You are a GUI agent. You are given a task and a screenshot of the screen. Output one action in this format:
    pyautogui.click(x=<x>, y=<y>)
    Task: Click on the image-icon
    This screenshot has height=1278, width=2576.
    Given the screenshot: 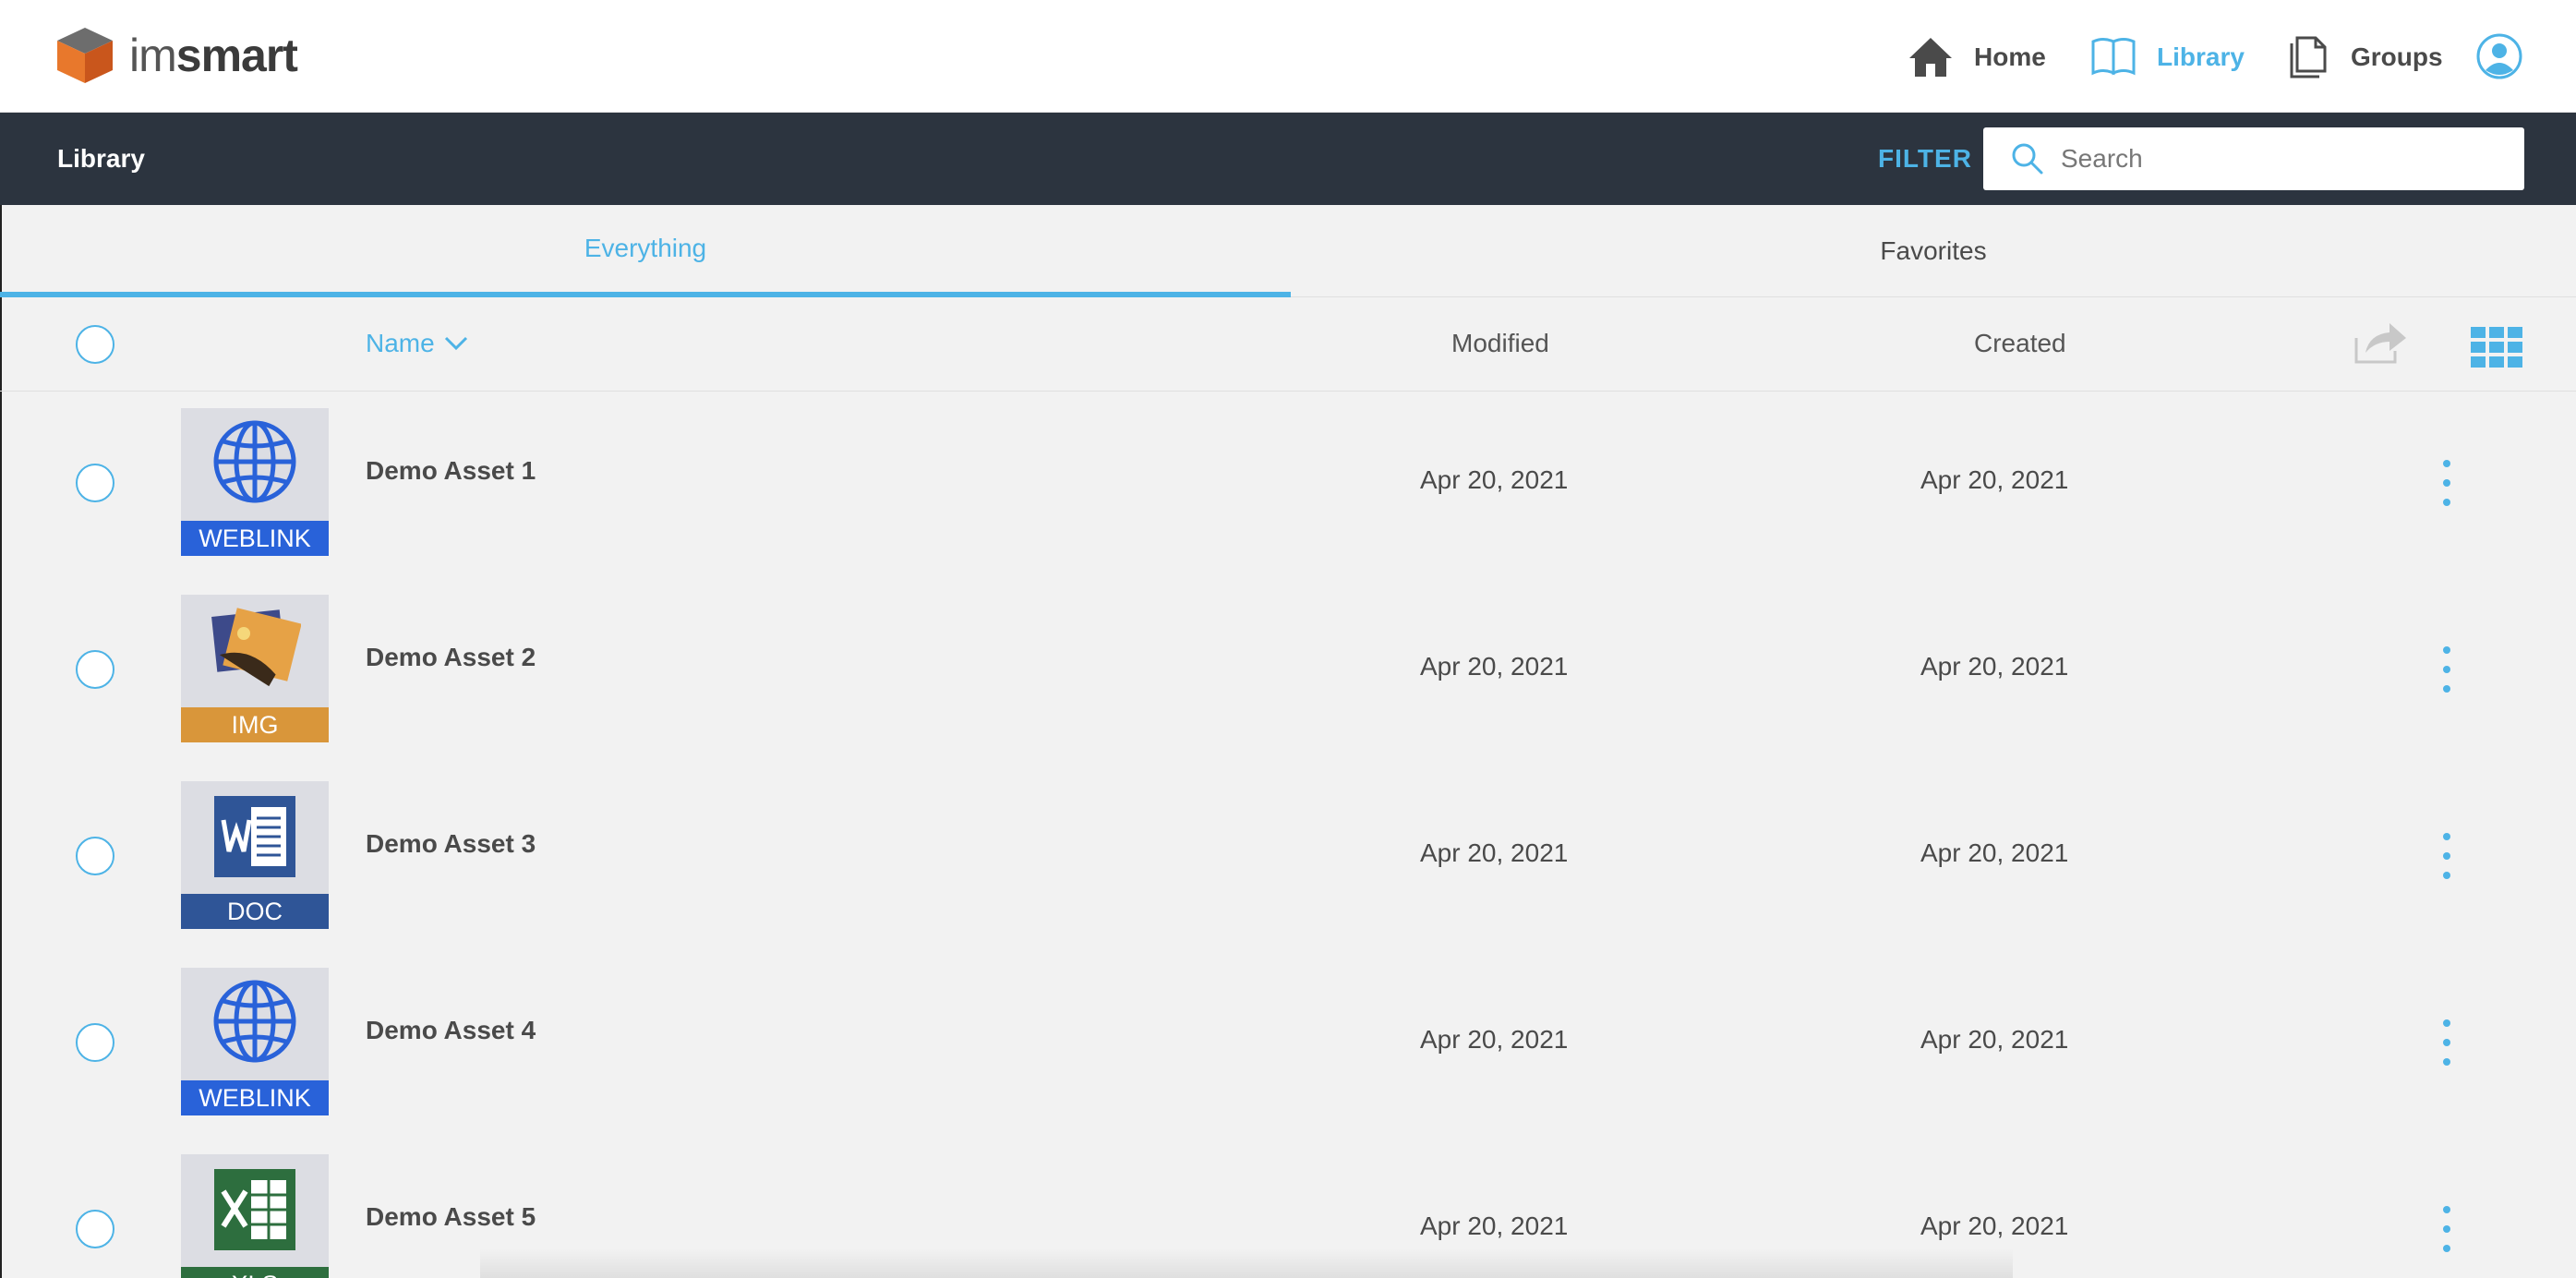 What is the action you would take?
    pyautogui.click(x=256, y=648)
    